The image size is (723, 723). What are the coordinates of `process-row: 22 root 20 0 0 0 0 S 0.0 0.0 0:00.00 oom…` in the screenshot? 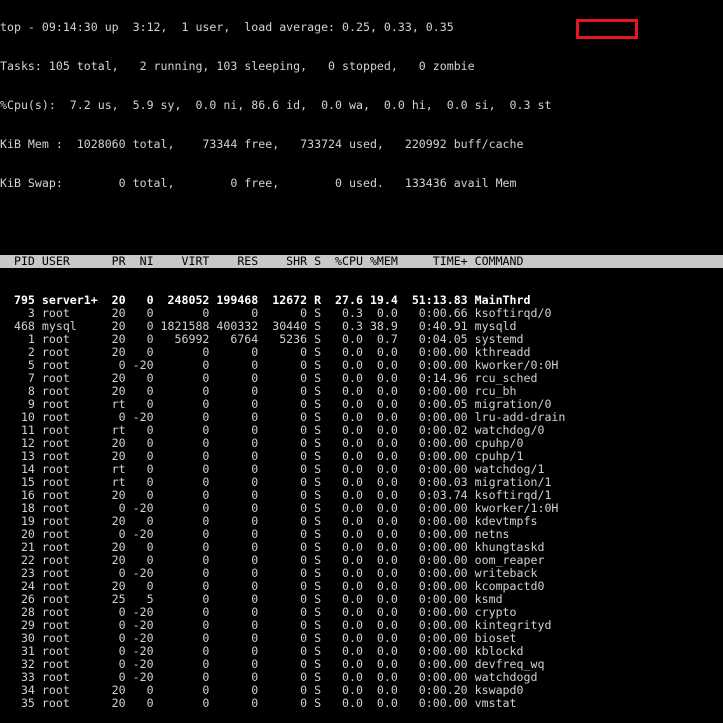 It's located at (272, 560).